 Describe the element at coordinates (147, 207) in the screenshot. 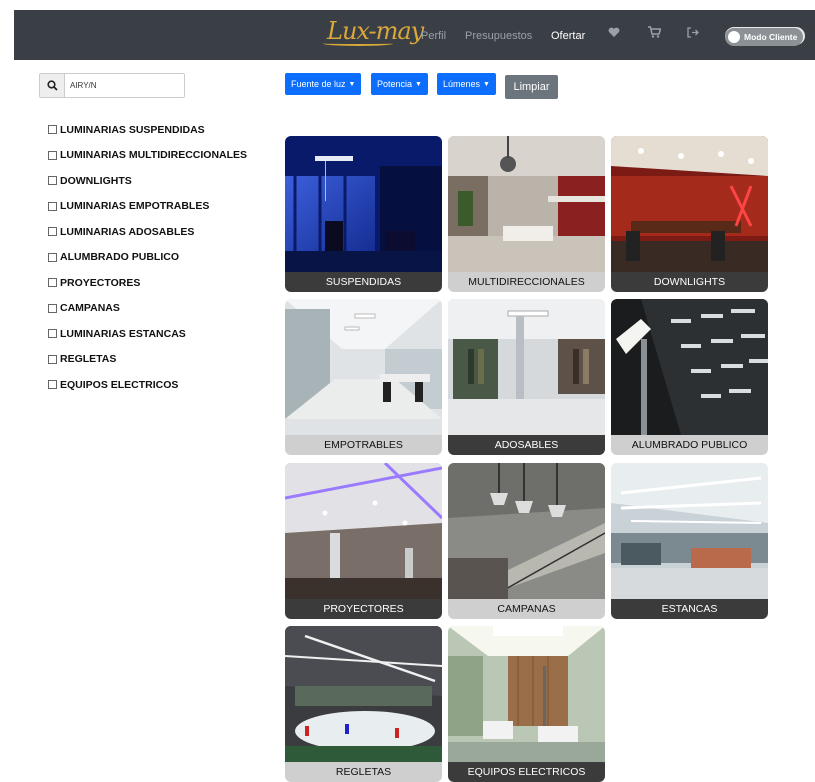

I see `category-item: LUMINARIAS EMPOTRABLES` at that location.